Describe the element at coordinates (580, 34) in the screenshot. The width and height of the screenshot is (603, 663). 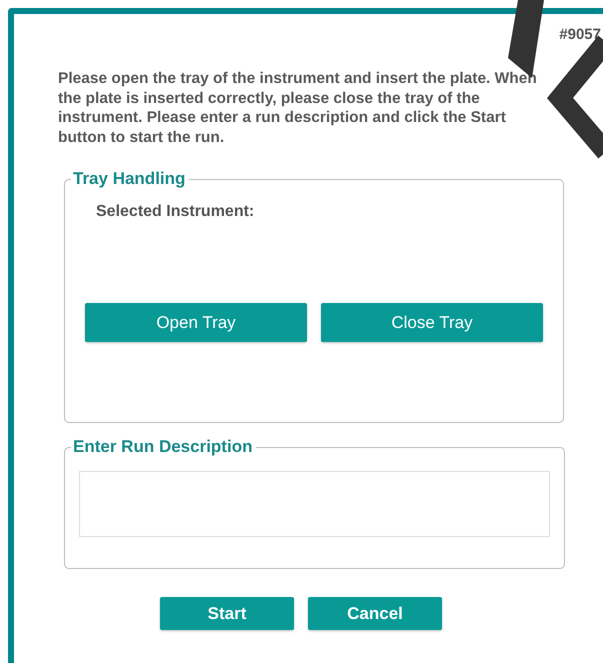
I see `id-label: #9057` at that location.